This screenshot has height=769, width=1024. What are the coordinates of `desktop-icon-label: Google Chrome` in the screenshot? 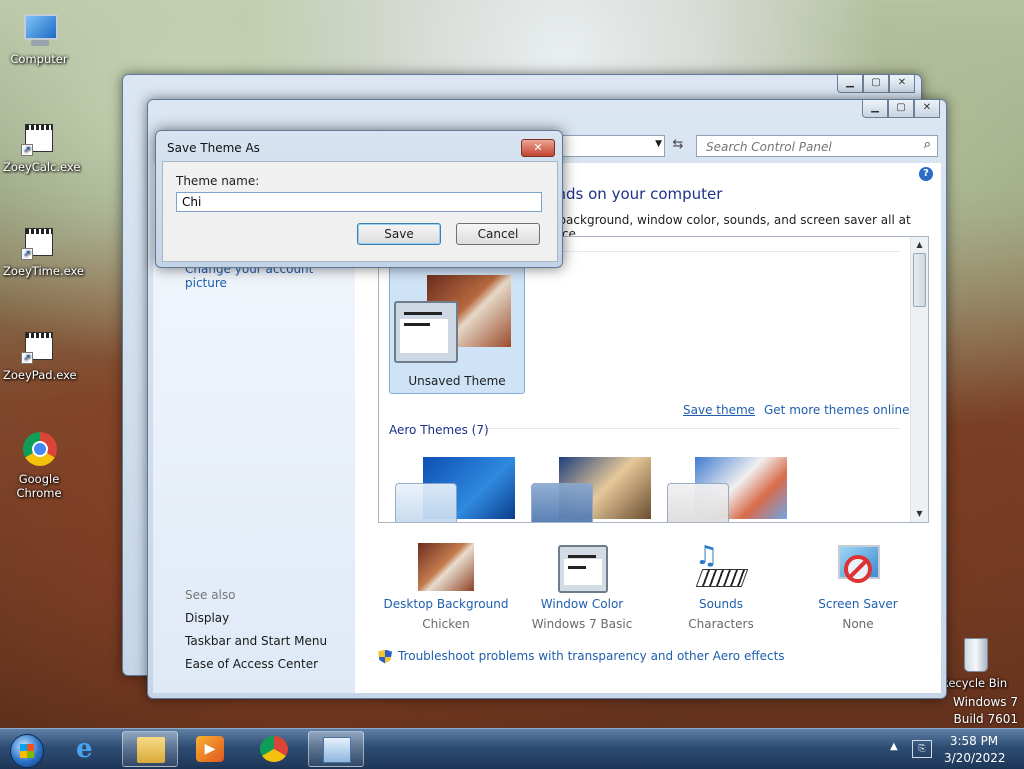 It's located at (39, 486).